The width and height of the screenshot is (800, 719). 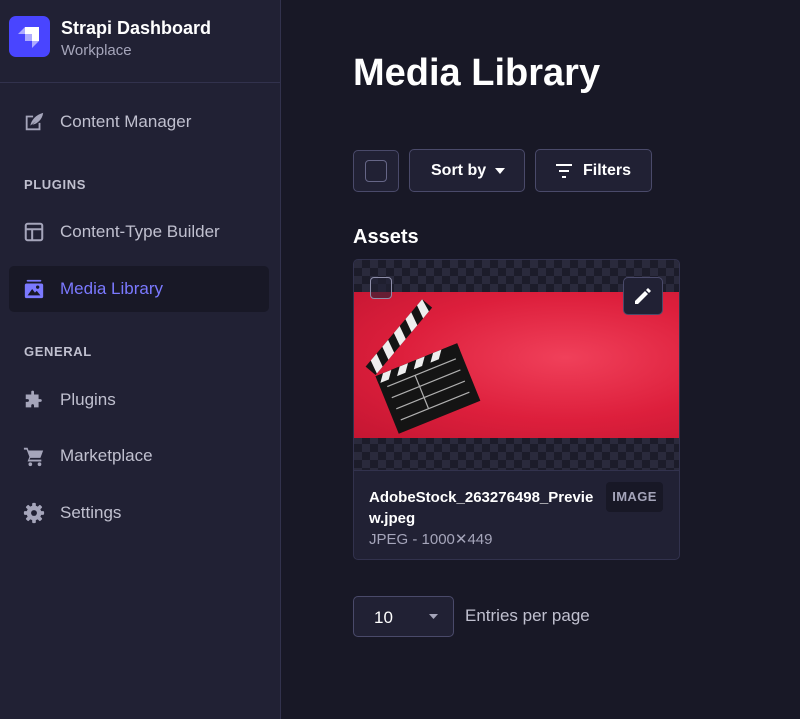 I want to click on sidebar-item-label: Content-Type Builder, so click(x=140, y=231).